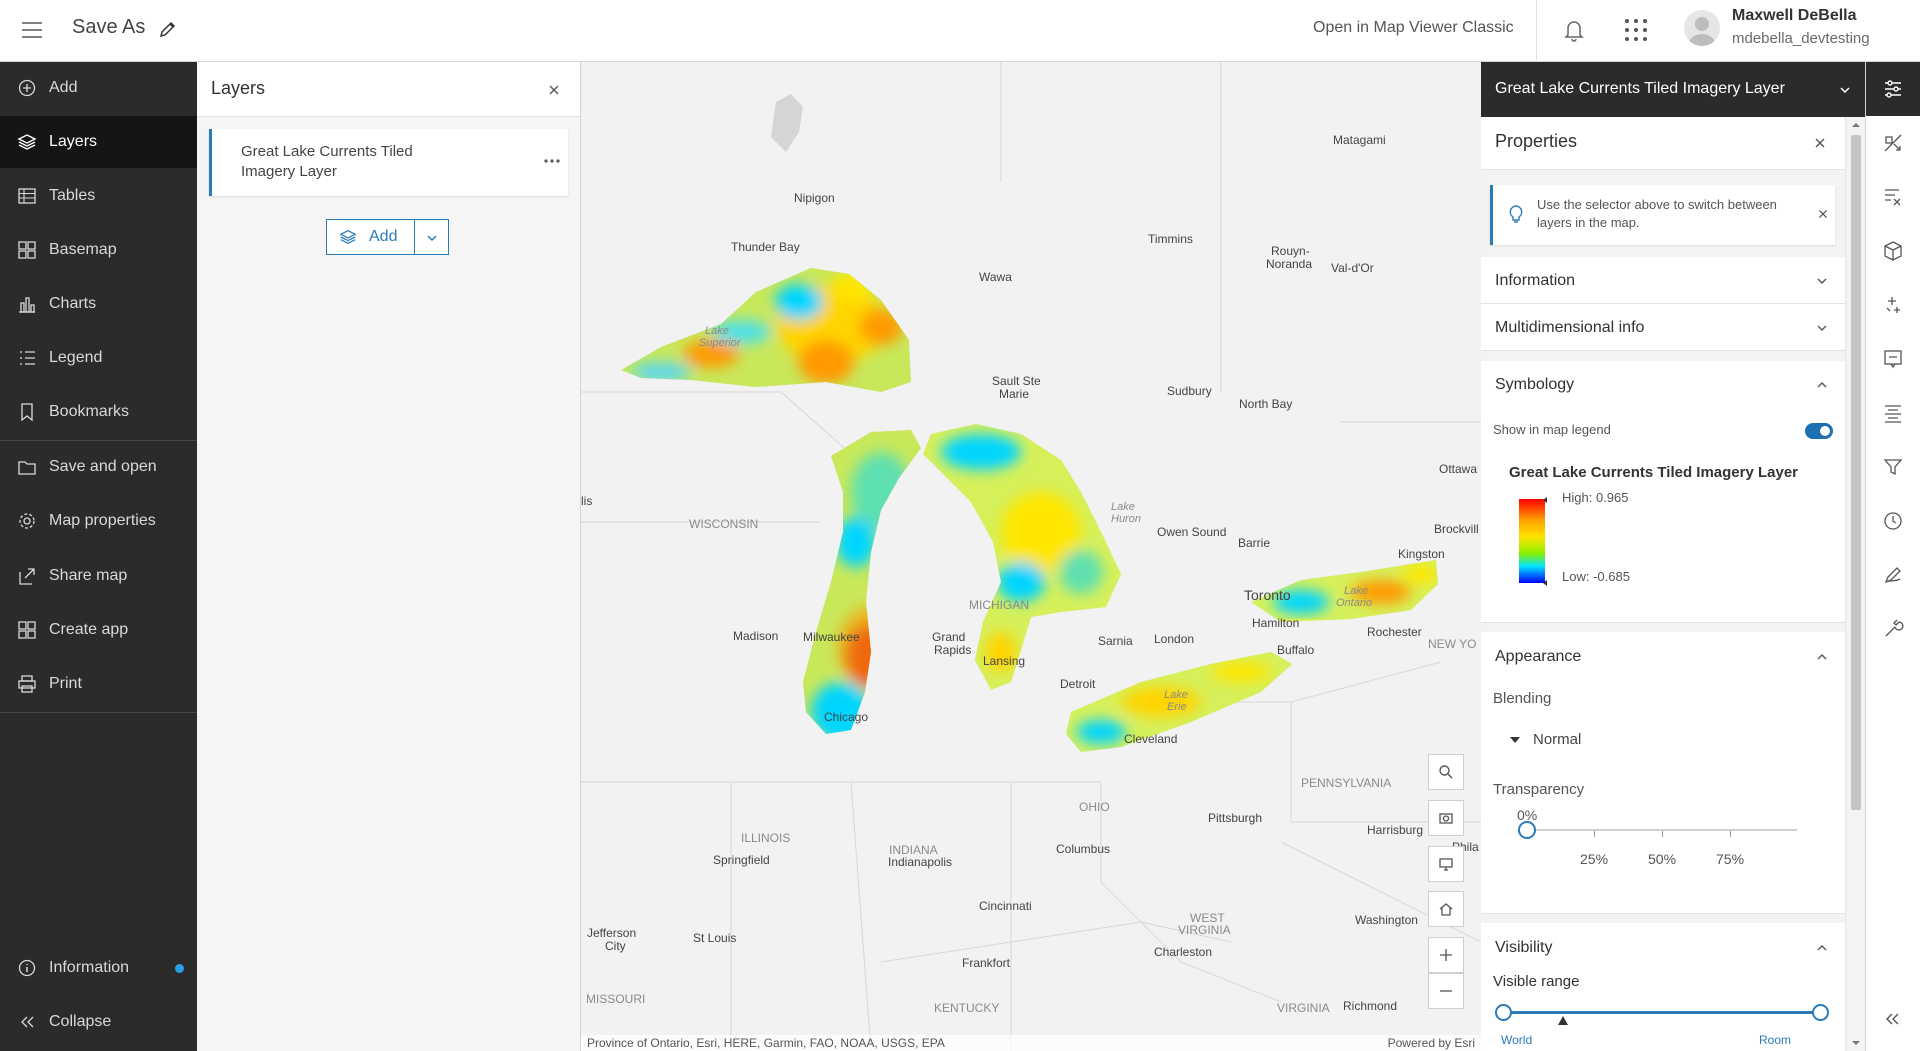  Describe the element at coordinates (98, 196) in the screenshot. I see `nav-item-tables: Tables` at that location.